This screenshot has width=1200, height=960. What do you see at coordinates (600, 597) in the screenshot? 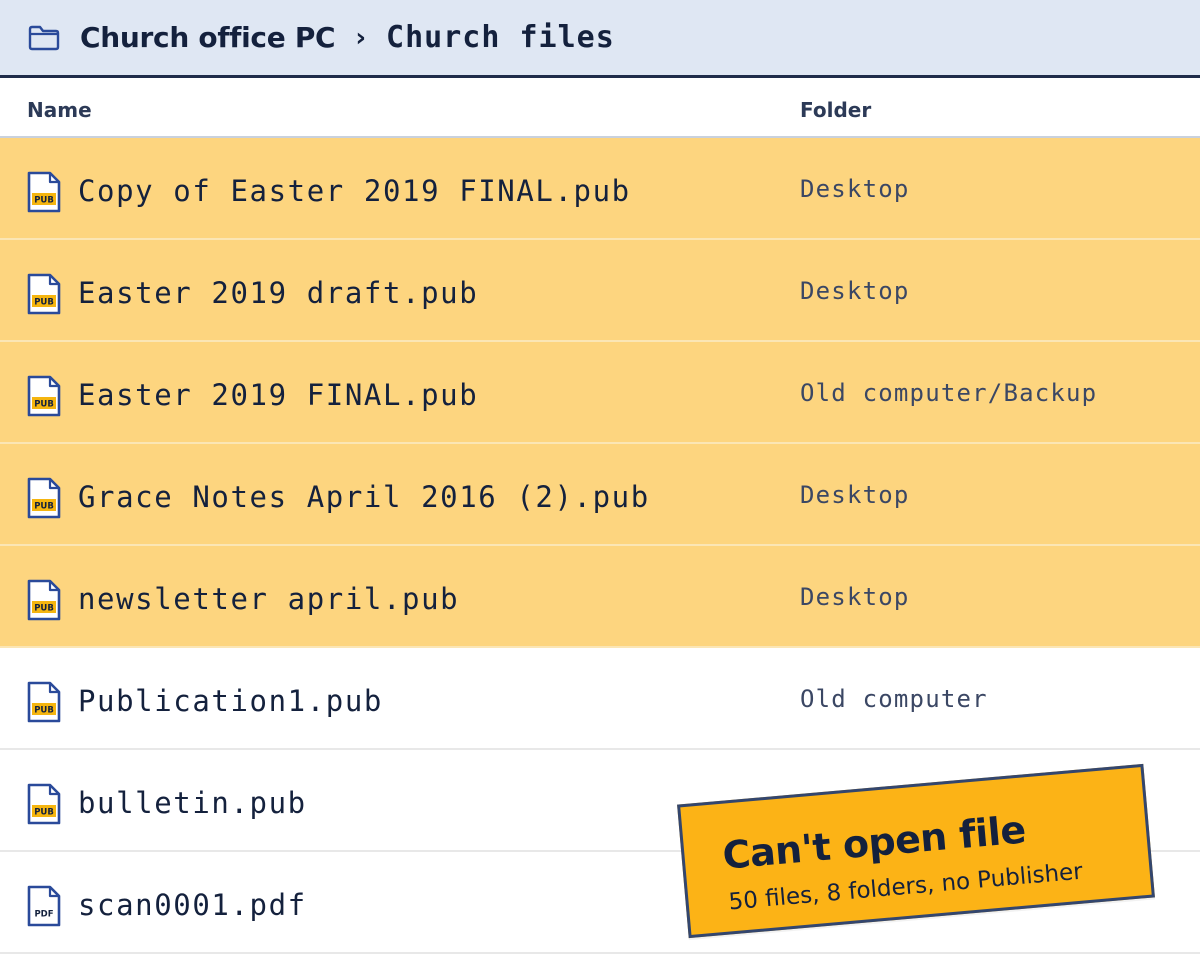
I see `file-row: PUB newsletter april.pub Desktop` at bounding box center [600, 597].